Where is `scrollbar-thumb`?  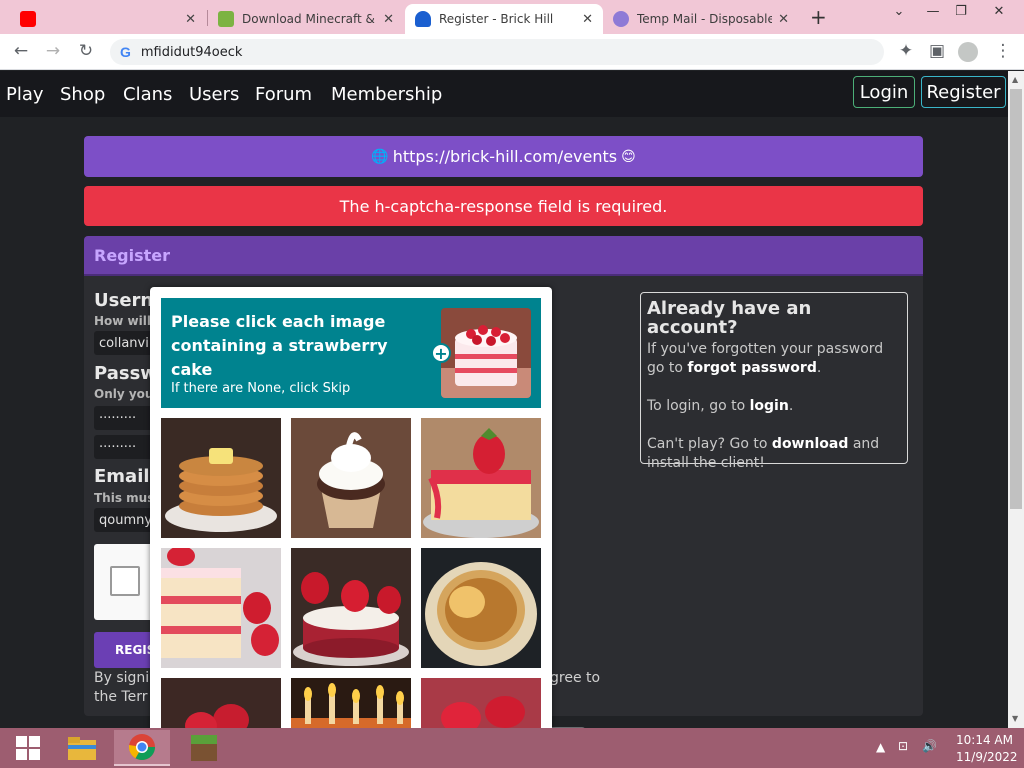
scrollbar-thumb is located at coordinates (1016, 299).